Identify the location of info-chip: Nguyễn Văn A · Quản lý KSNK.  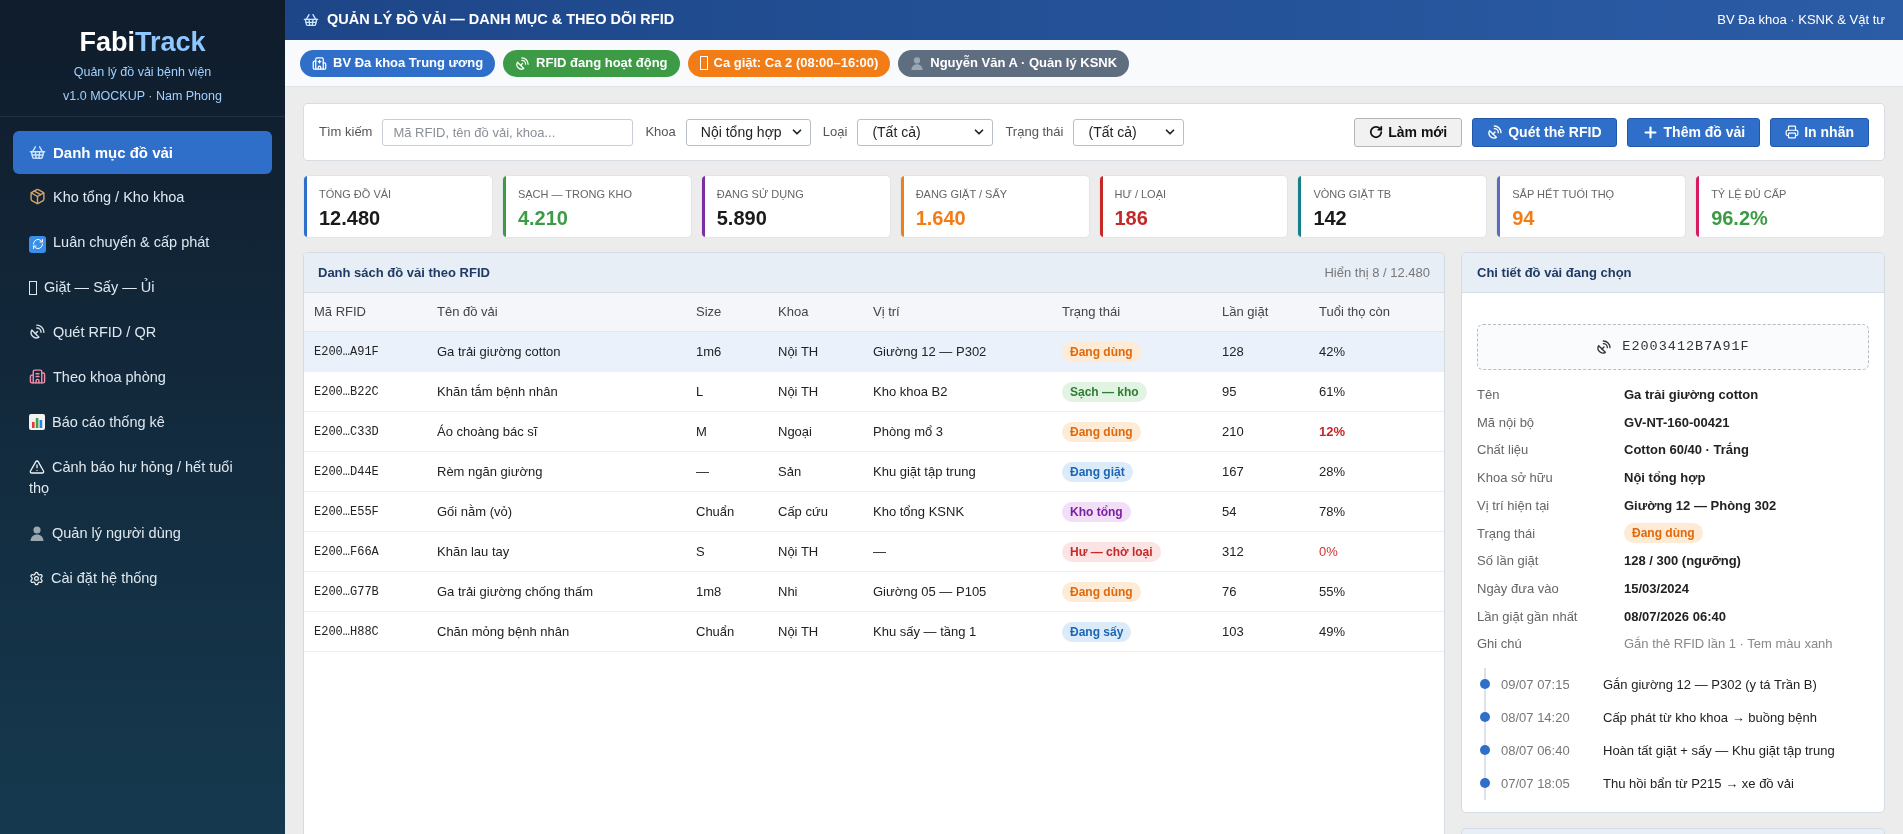
(1014, 63).